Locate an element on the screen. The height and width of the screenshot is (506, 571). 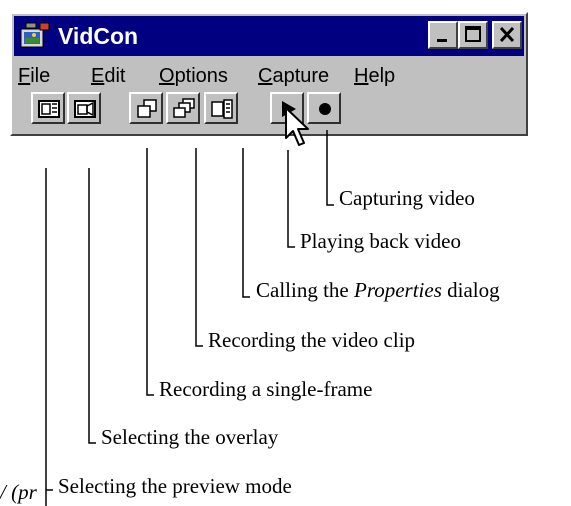
callout-playing-back: Playing back video is located at coordinates (380, 241).